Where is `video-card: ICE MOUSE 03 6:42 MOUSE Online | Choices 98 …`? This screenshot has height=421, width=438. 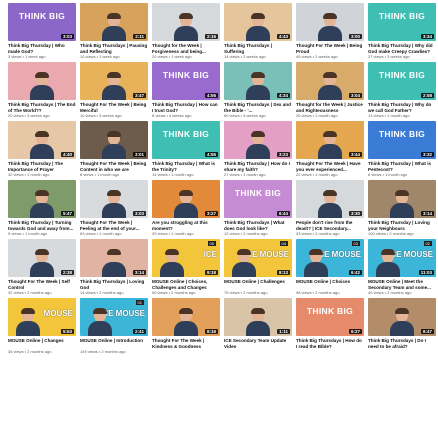
video-card: ICE MOUSE 03 6:42 MOUSE Online | Choices 98 … is located at coordinates (330, 267).